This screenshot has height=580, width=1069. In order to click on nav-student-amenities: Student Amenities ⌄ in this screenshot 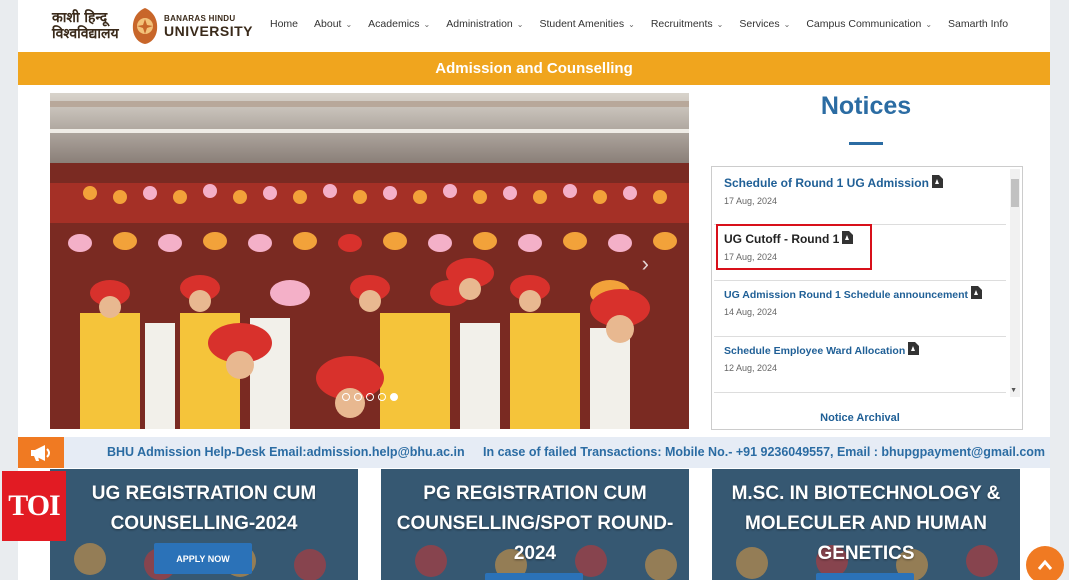, I will do `click(586, 24)`.